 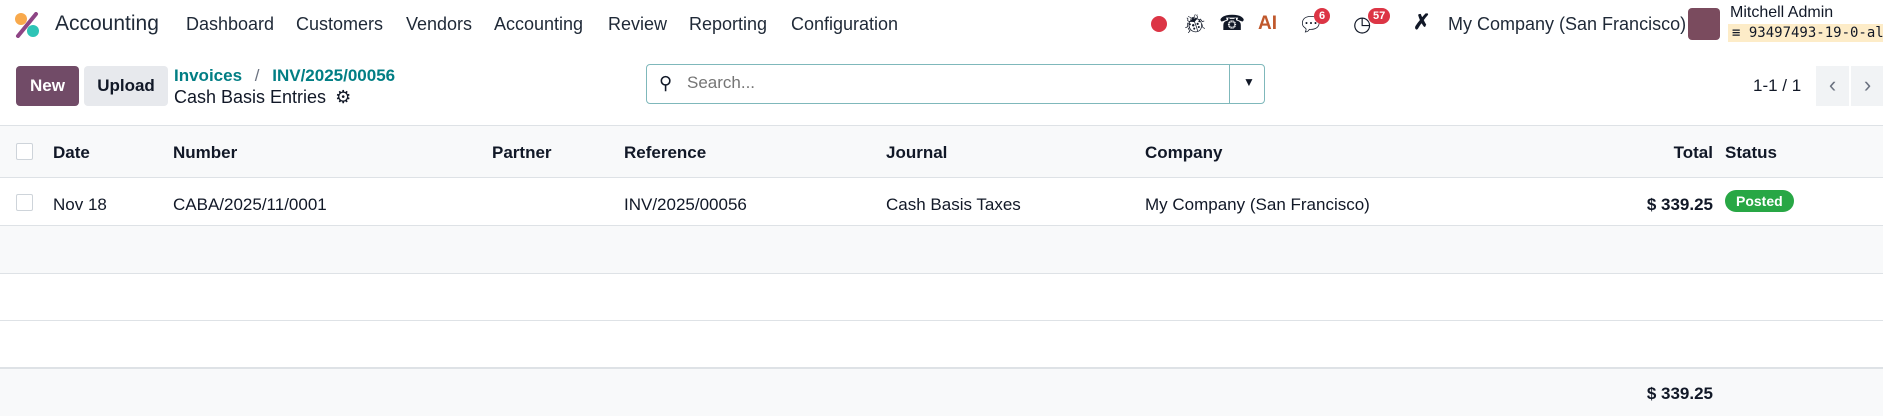 What do you see at coordinates (1759, 201) in the screenshot?
I see `status-badge: Posted` at bounding box center [1759, 201].